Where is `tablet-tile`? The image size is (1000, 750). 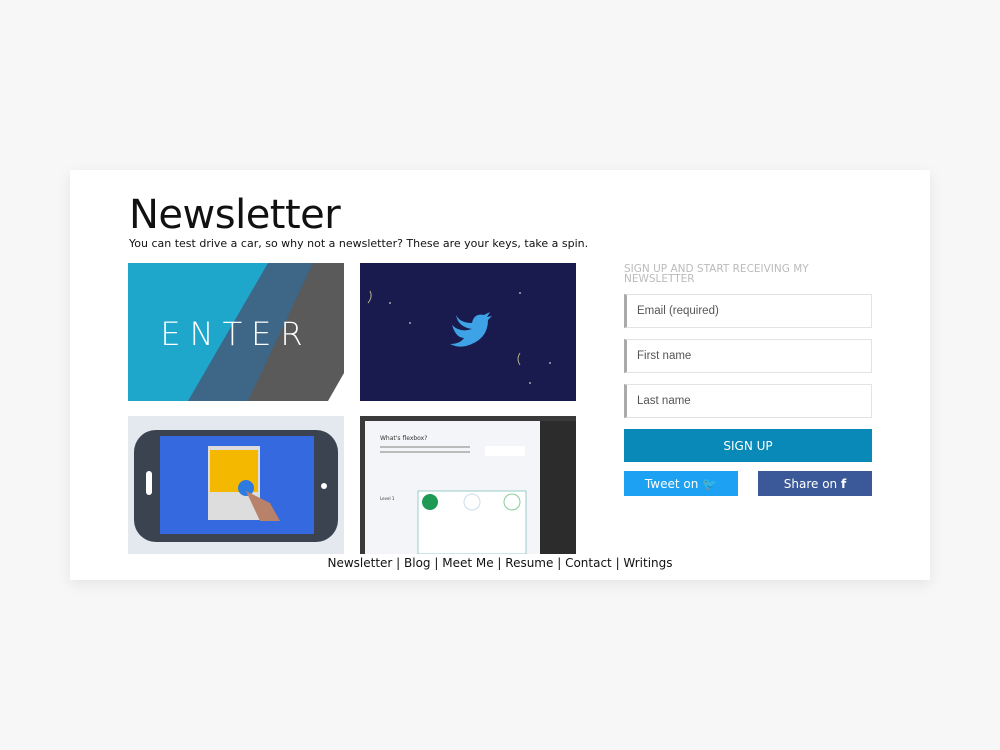
tablet-tile is located at coordinates (236, 485).